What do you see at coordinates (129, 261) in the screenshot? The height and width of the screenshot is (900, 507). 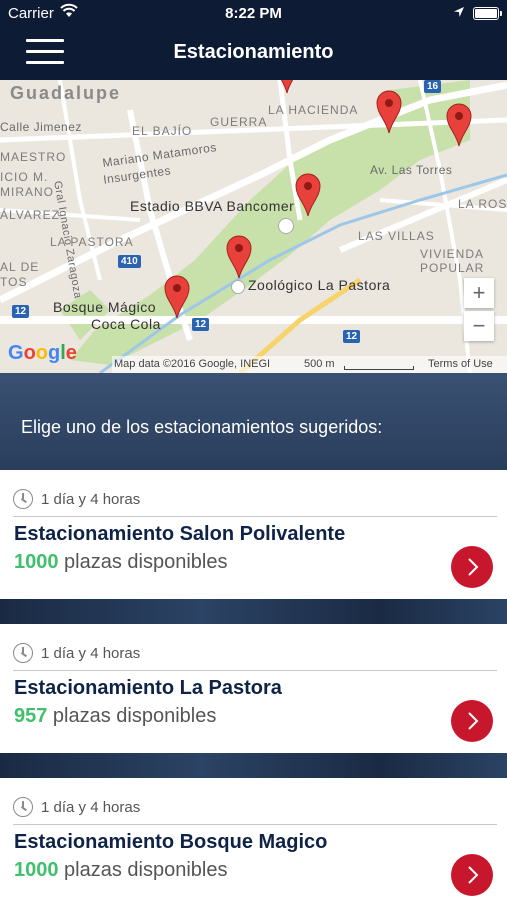 I see `highway-shield: 410` at bounding box center [129, 261].